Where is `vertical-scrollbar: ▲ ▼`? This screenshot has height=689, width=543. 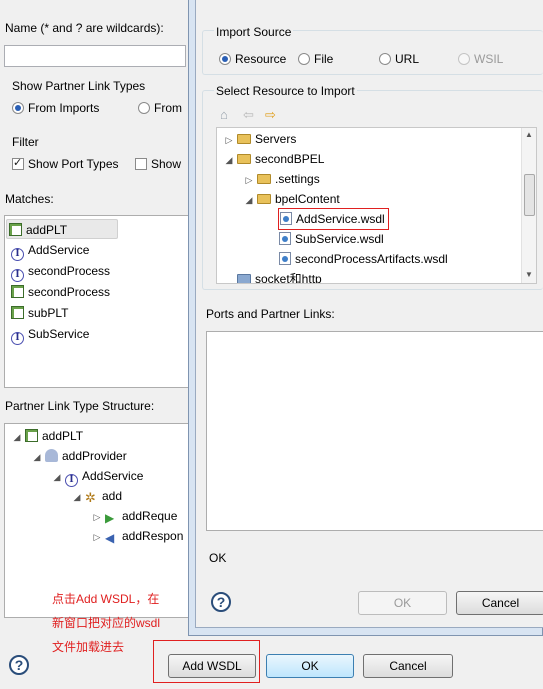
vertical-scrollbar: ▲ ▼ is located at coordinates (528, 205).